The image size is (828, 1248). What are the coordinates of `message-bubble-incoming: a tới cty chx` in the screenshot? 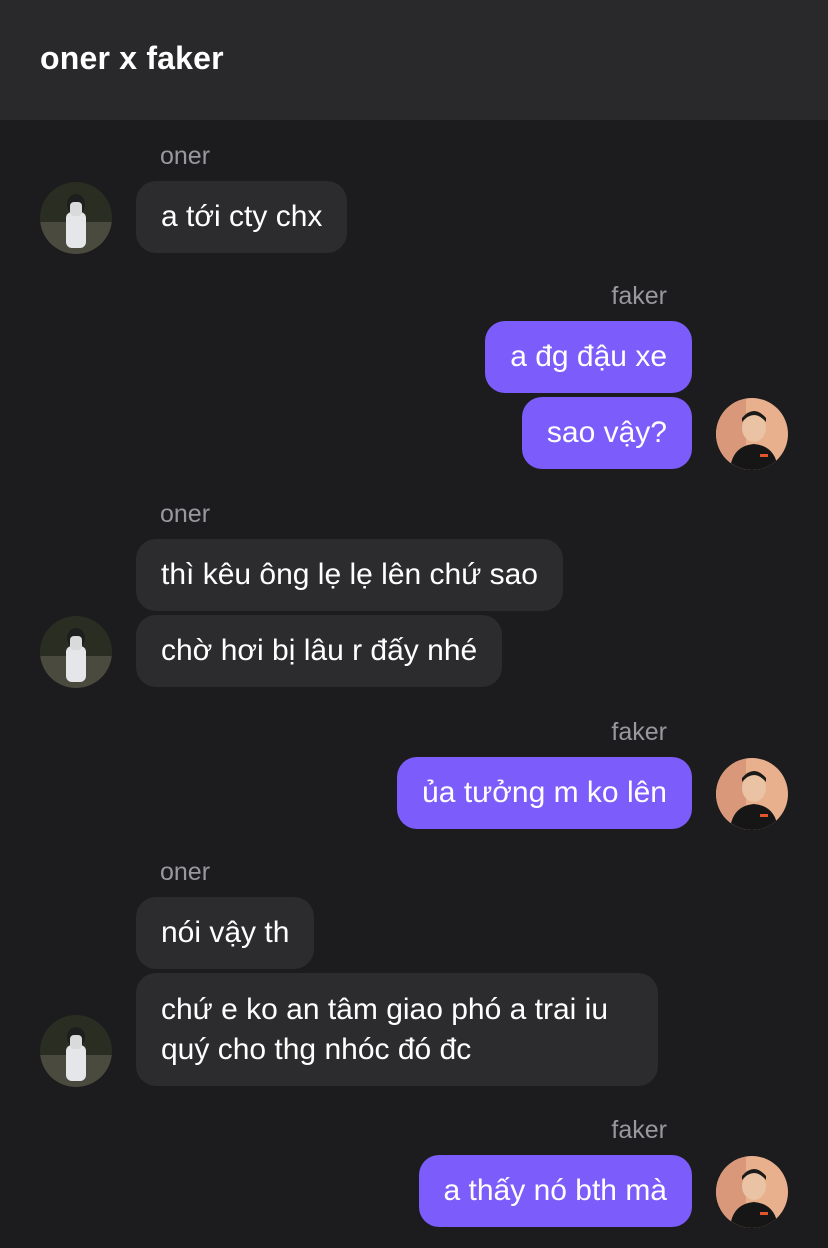 It's located at (242, 217).